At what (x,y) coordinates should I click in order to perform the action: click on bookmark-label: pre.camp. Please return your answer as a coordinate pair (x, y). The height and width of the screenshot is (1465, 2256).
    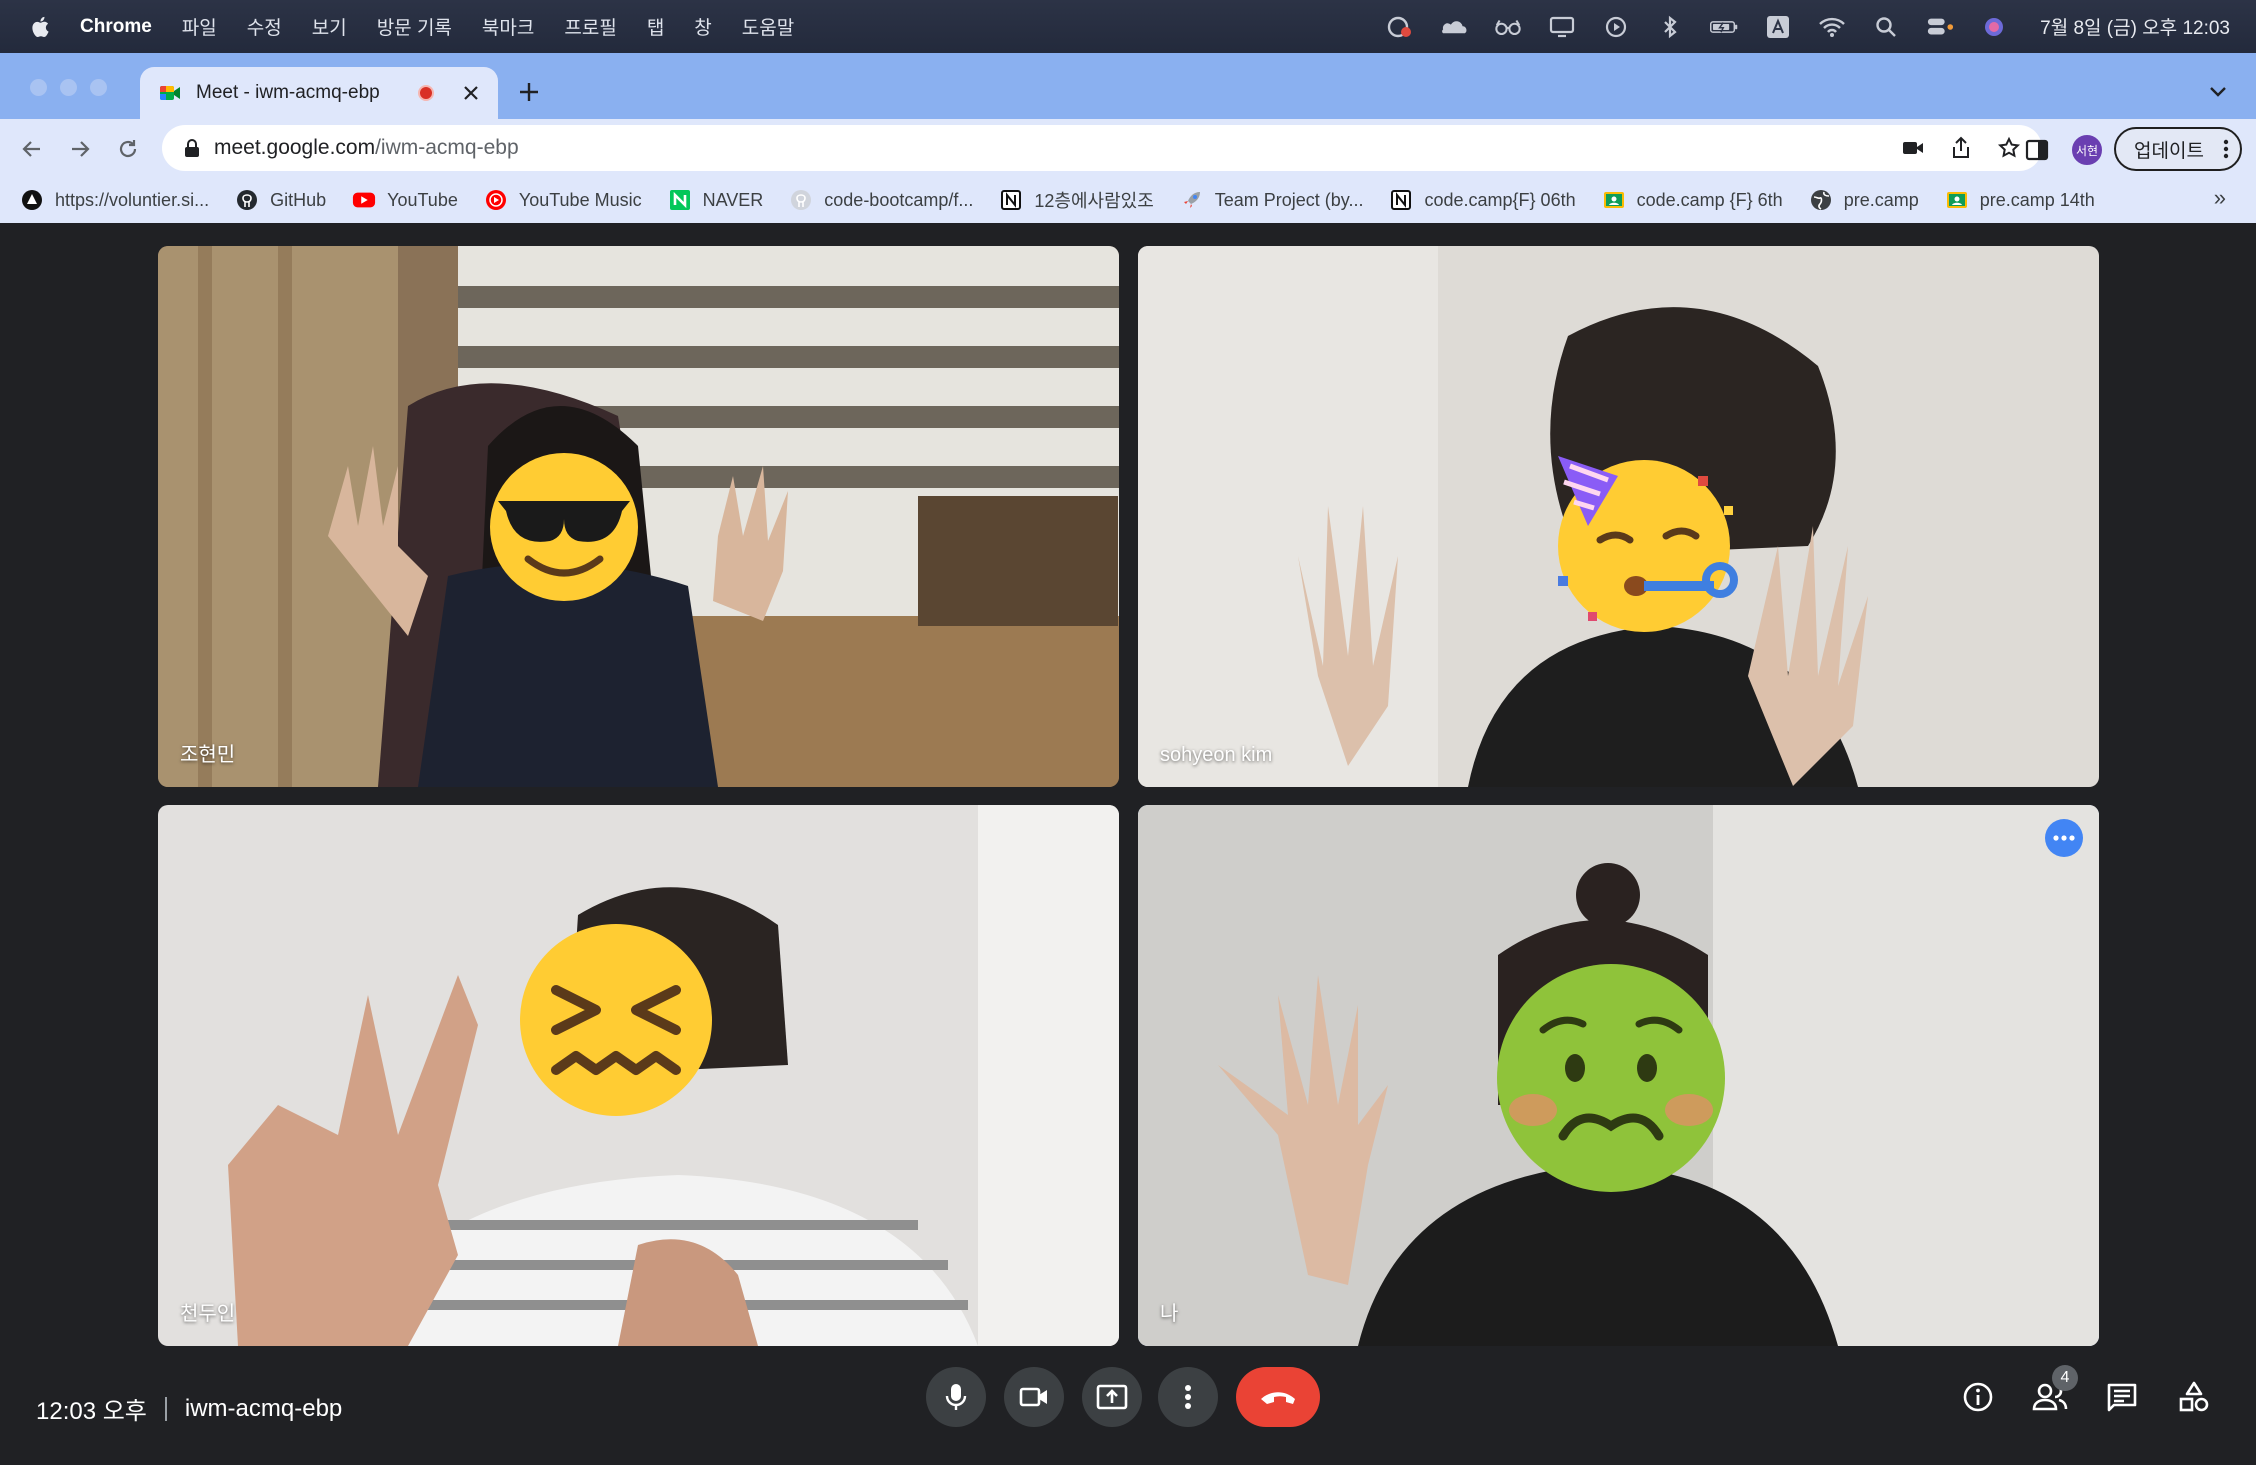
    Looking at the image, I should click on (1881, 199).